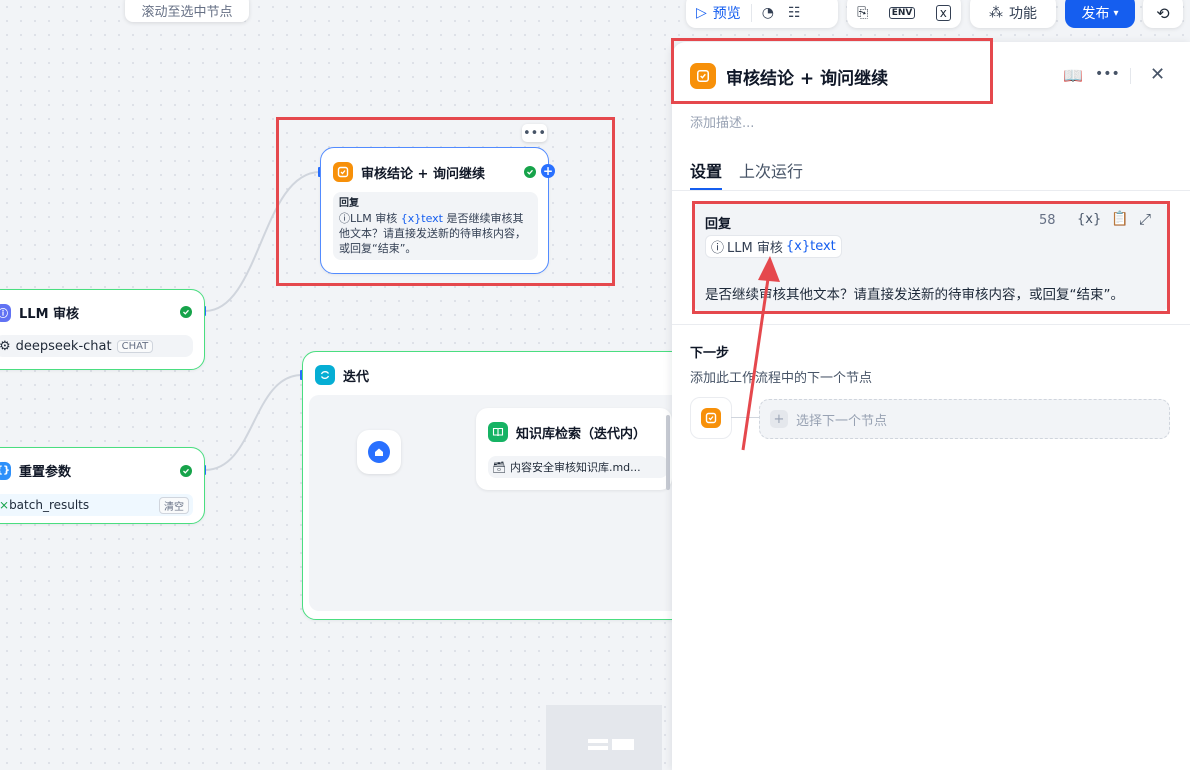 This screenshot has height=770, width=1190. Describe the element at coordinates (1119, 219) in the screenshot. I see `clipboard-icon: 📋` at that location.